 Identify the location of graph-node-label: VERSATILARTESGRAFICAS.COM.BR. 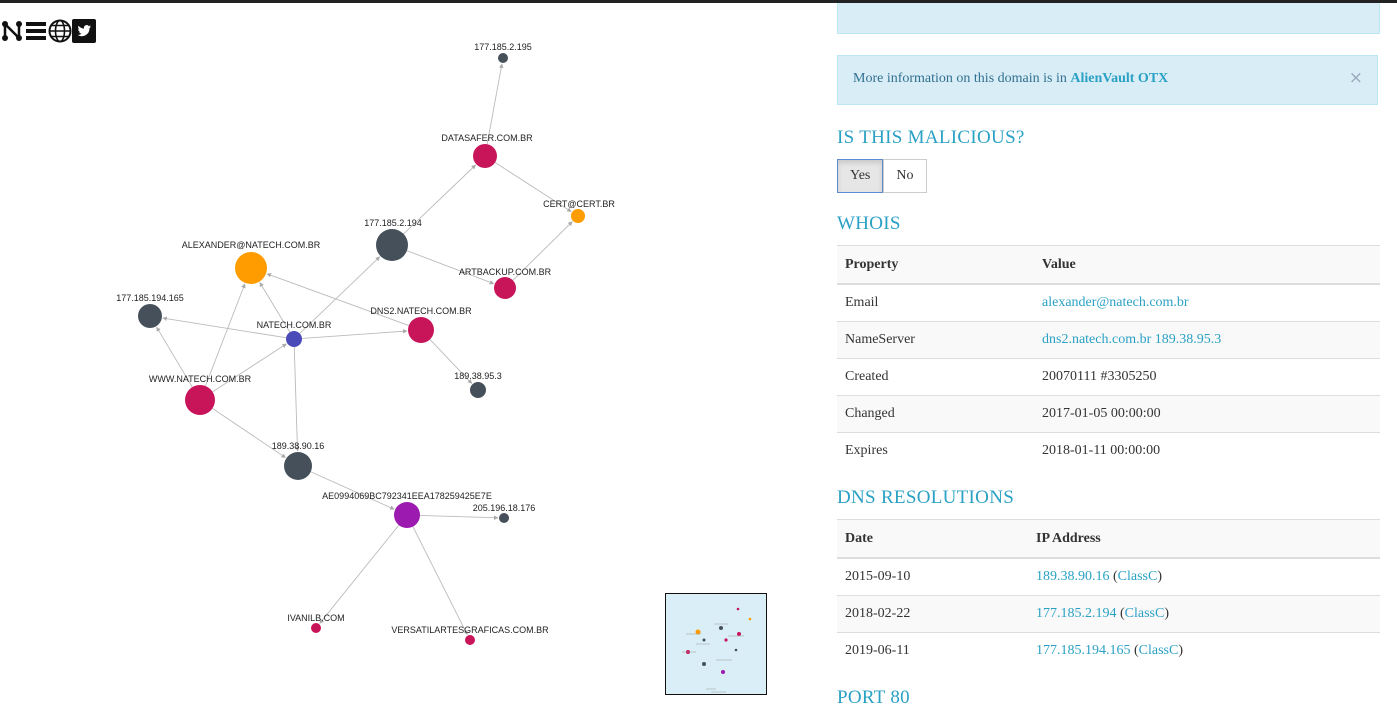
(470, 630).